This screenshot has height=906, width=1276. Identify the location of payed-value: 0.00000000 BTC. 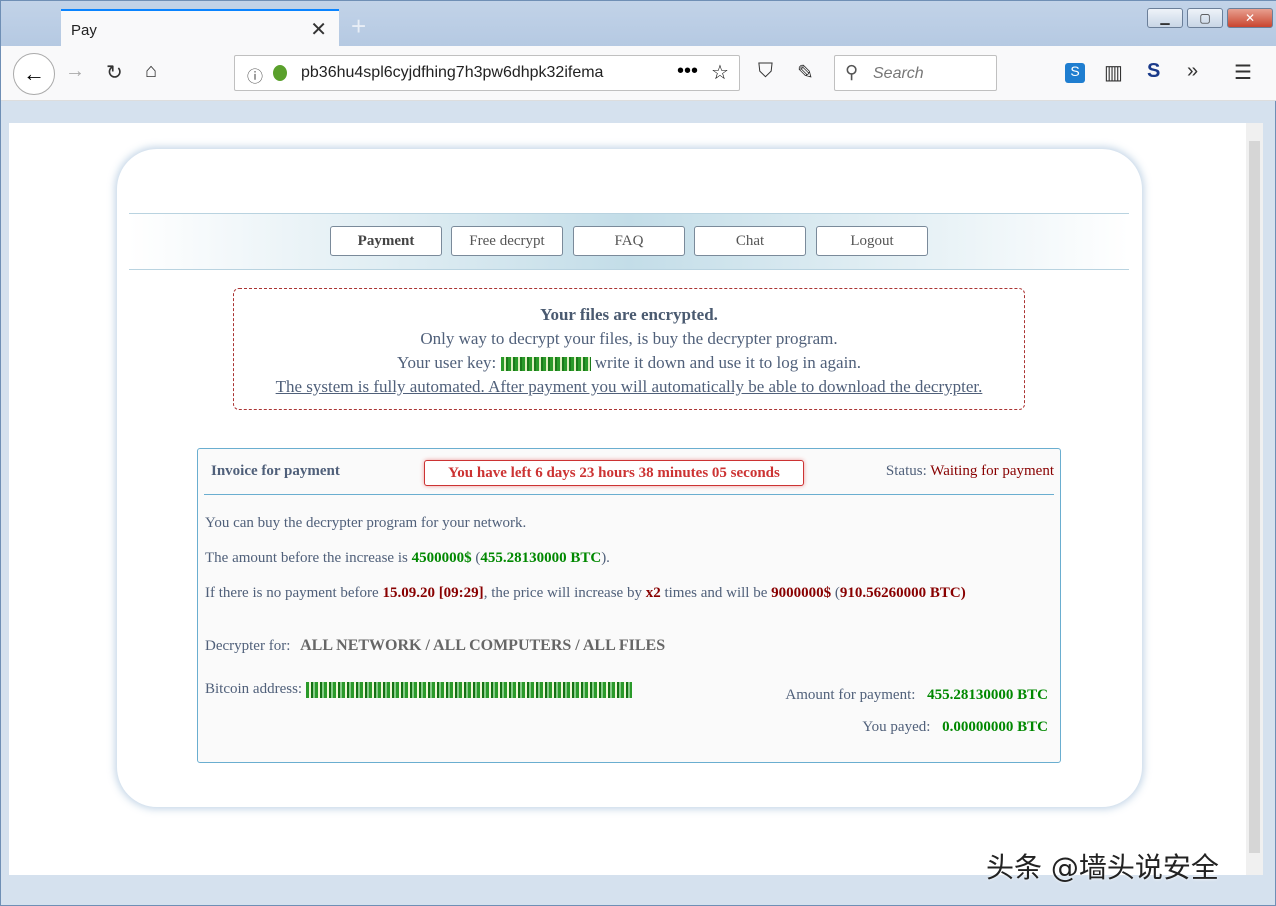
(995, 727).